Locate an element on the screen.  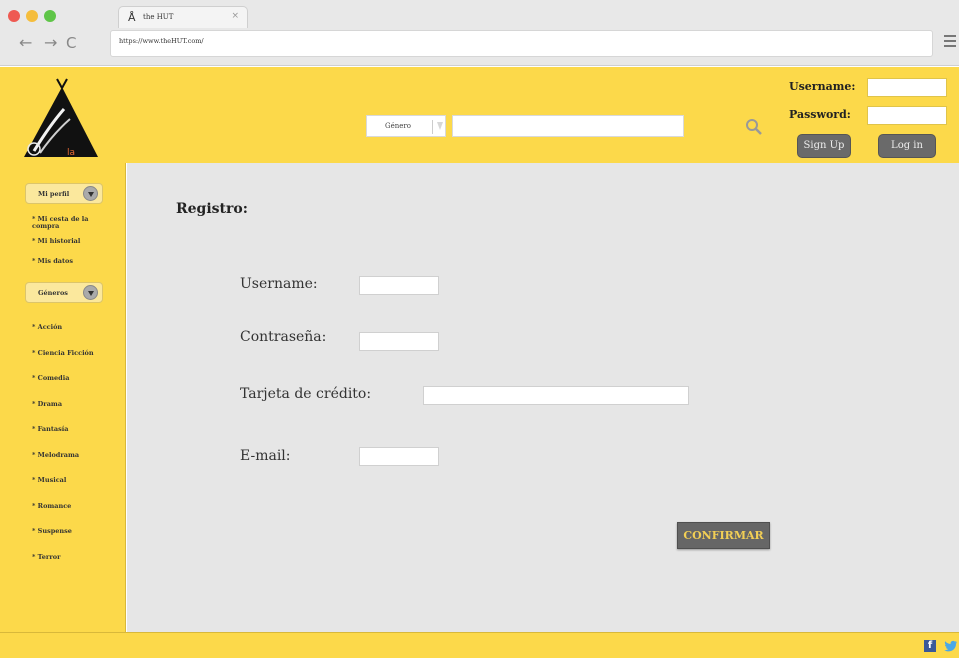
sidebar-item-genre: * Melodrama is located at coordinates (74, 455).